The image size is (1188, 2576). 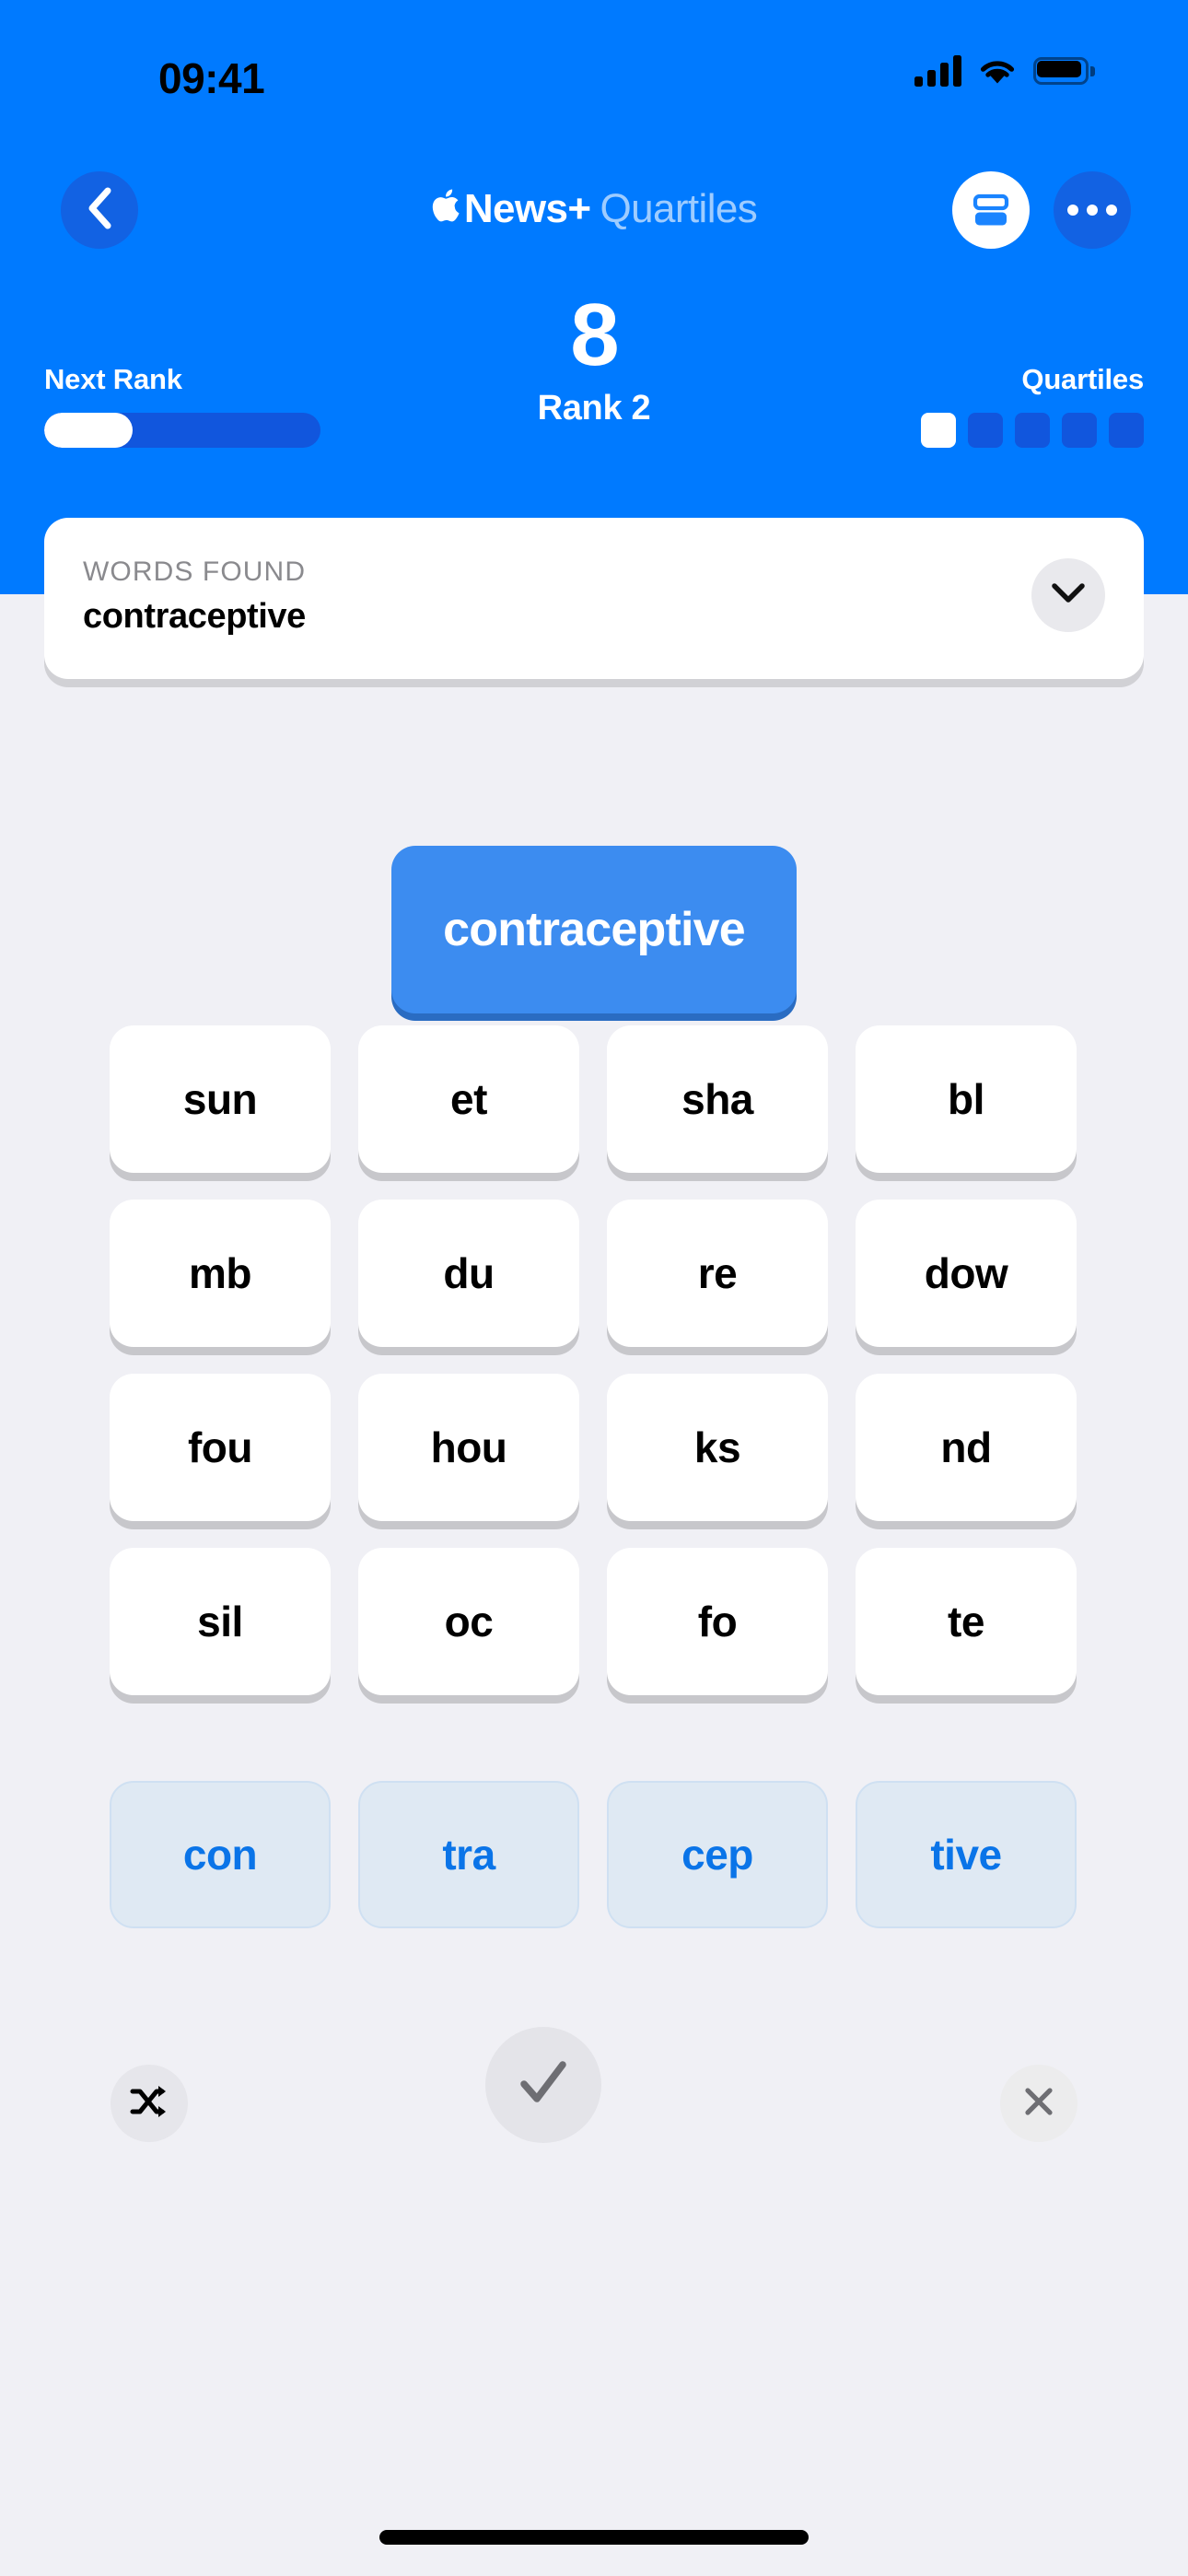 I want to click on close-x-icon, so click(x=1038, y=2104).